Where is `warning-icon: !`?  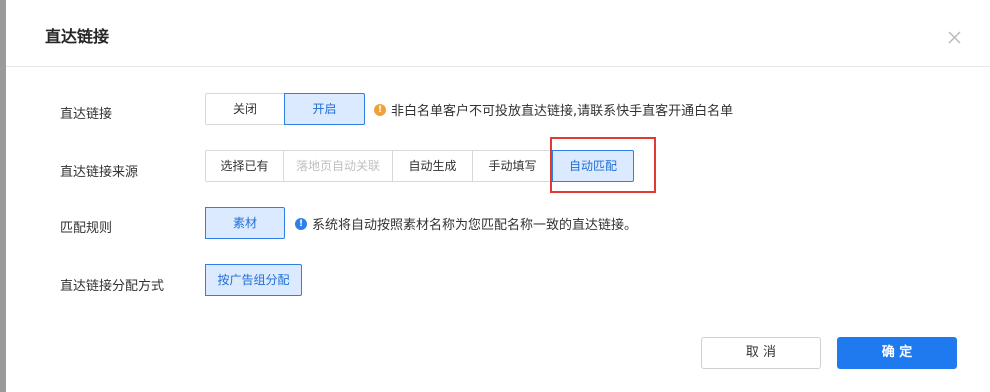 warning-icon: ! is located at coordinates (380, 109).